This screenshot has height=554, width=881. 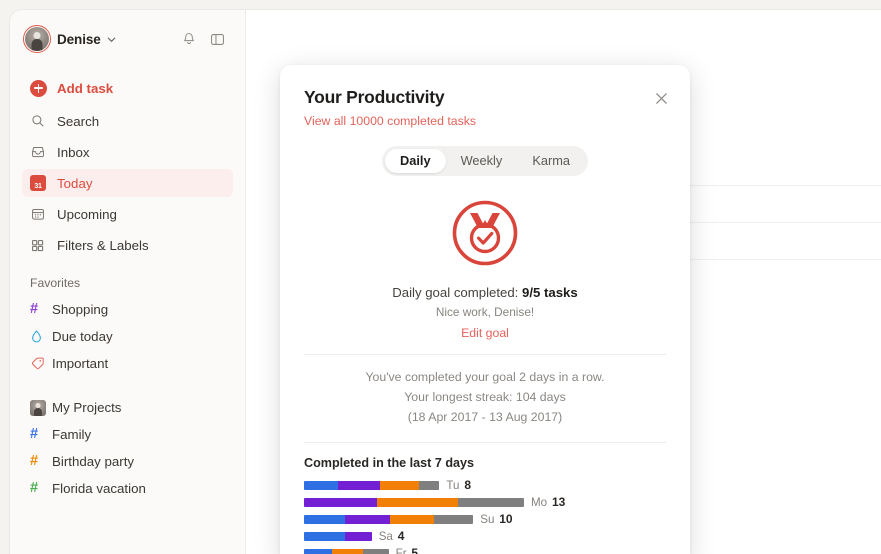 I want to click on sidebar-item-label: Filters & Labels, so click(x=103, y=245).